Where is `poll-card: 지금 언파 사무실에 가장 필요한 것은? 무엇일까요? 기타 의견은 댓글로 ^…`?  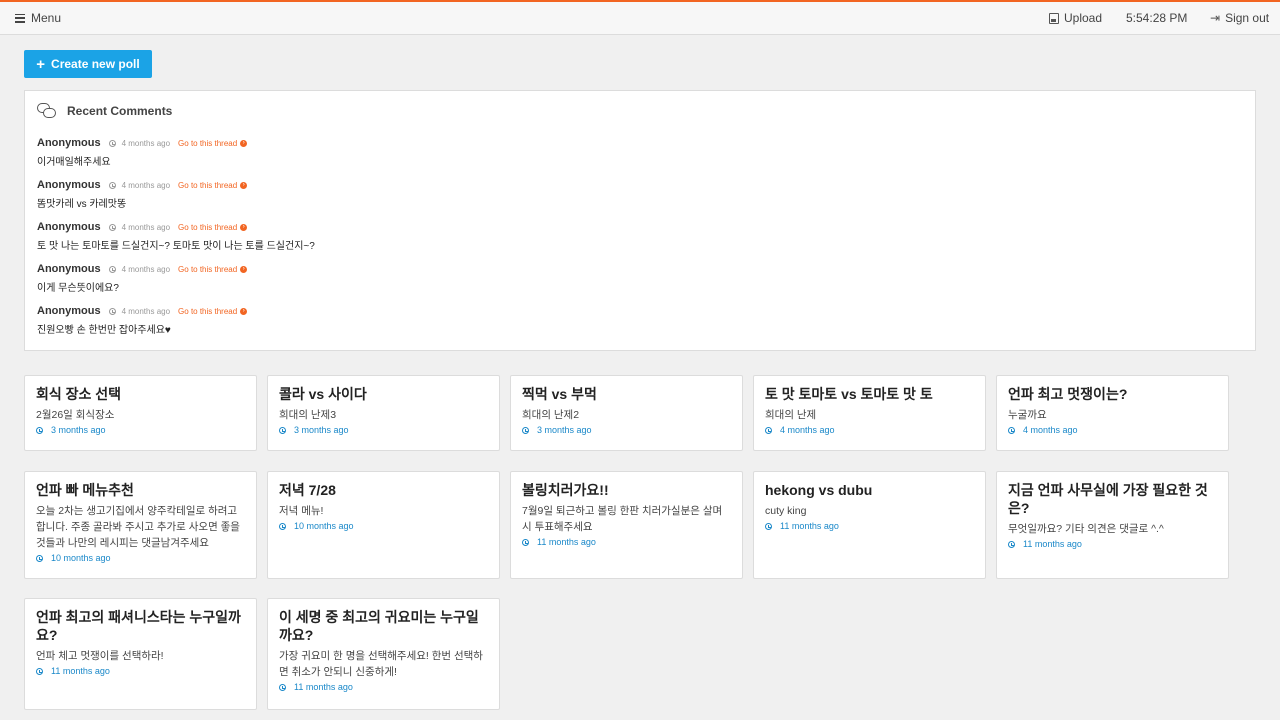
poll-card: 지금 언파 사무실에 가장 필요한 것은? 무엇일까요? 기타 의견은 댓글로 ^… is located at coordinates (1112, 525).